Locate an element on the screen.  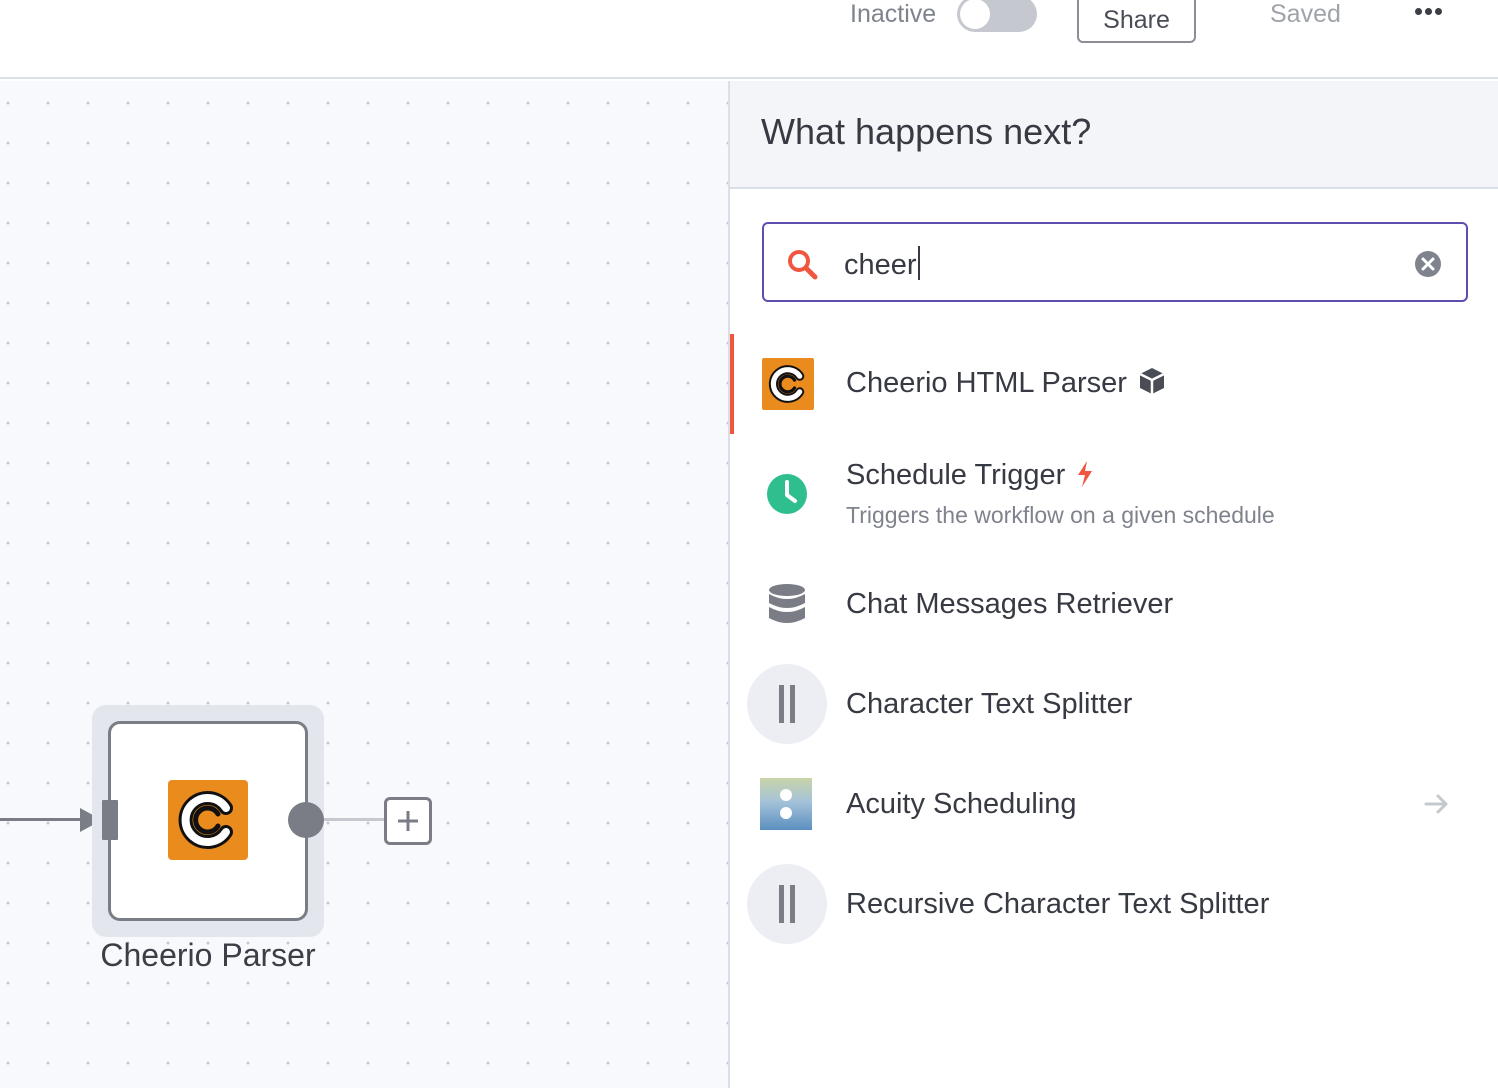
output-connection is located at coordinates (355, 819).